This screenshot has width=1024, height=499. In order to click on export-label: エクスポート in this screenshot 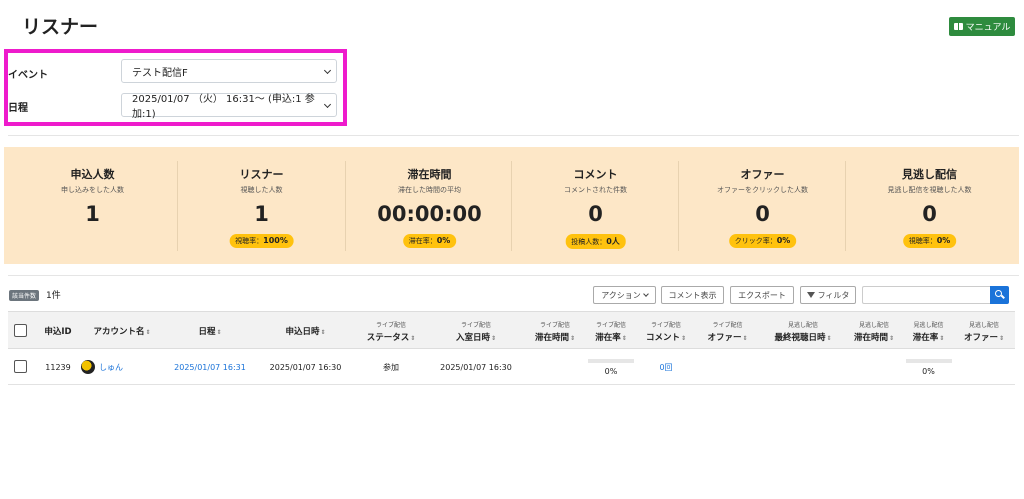, I will do `click(762, 295)`.